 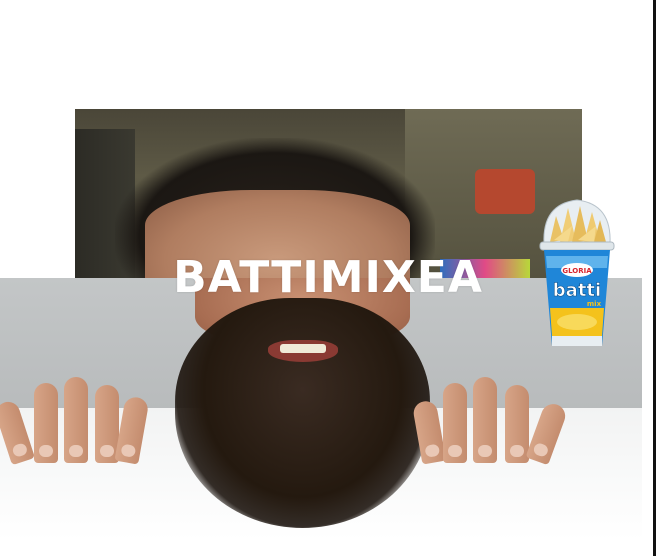 I want to click on left-hand, so click(x=75, y=419).